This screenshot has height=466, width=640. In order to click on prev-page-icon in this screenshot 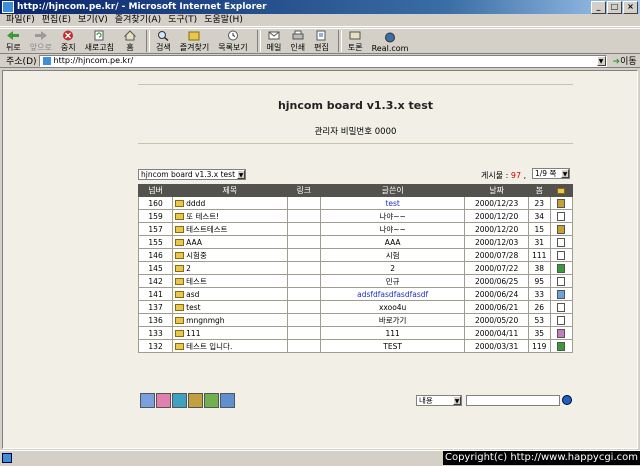, I will do `click(179, 400)`.